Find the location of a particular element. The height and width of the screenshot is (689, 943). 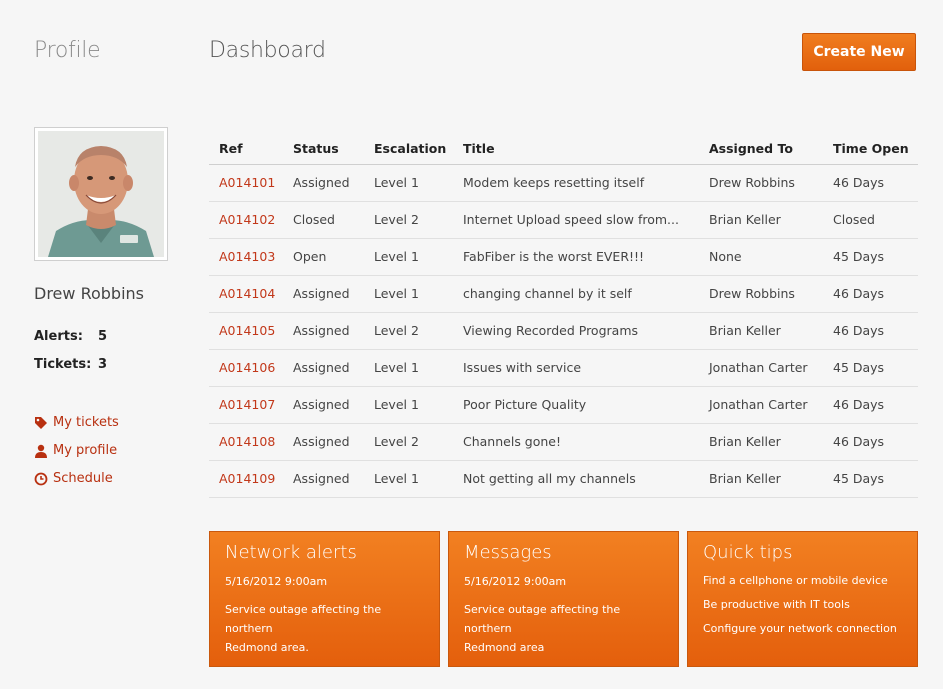

ticket-time-open: Closed is located at coordinates (854, 219).